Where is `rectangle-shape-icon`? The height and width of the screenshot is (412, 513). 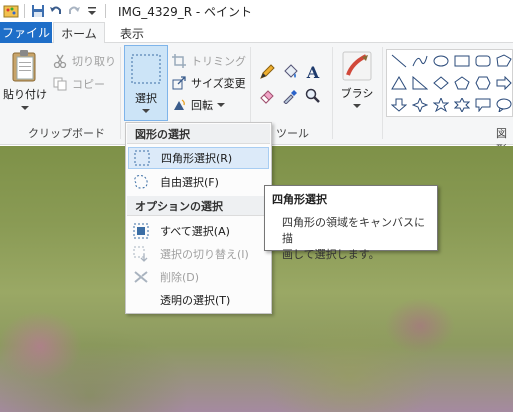 rectangle-shape-icon is located at coordinates (462, 61).